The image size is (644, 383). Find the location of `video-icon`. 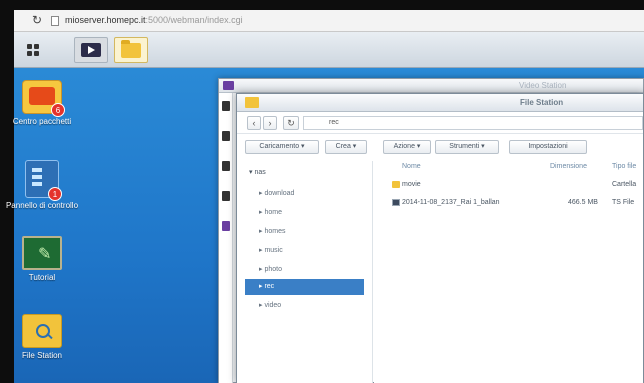

video-icon is located at coordinates (226, 226).